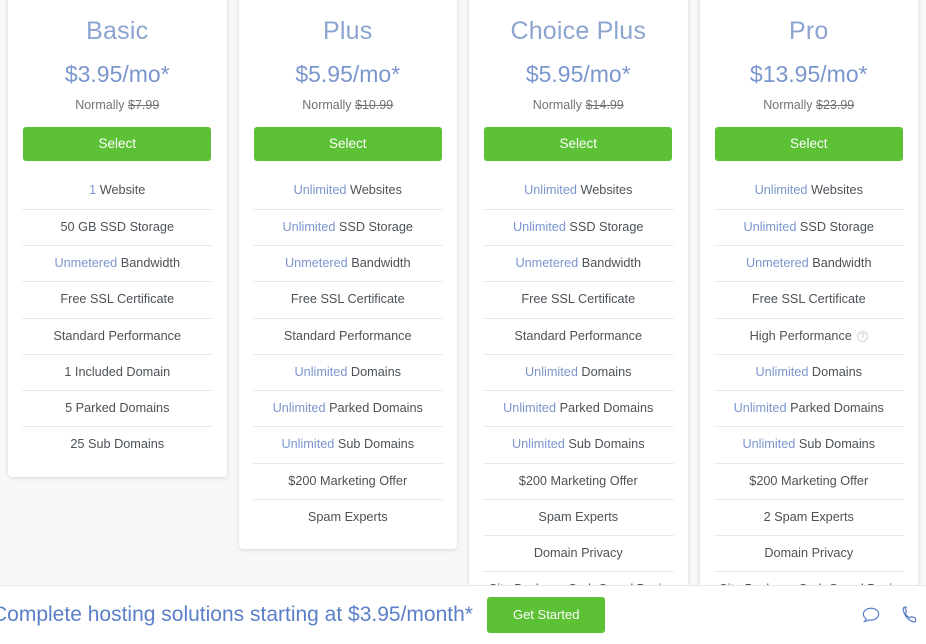  I want to click on feature-label: Sub Domains, so click(606, 444).